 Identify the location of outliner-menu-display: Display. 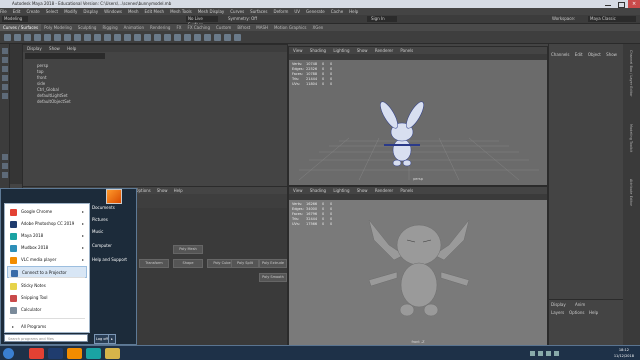
(34, 48).